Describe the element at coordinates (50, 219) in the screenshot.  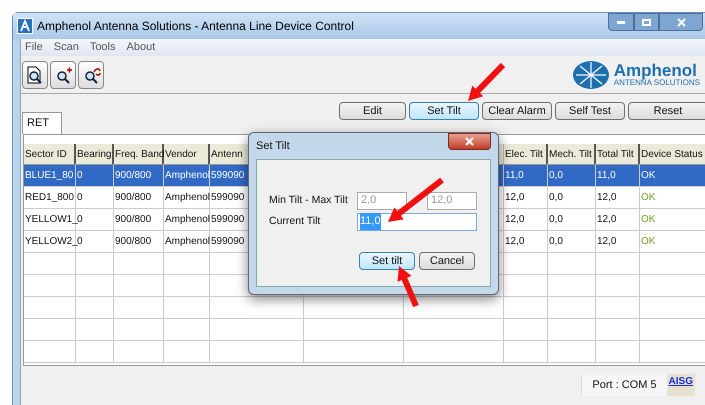
I see `table-cell: YELLOW1_` at that location.